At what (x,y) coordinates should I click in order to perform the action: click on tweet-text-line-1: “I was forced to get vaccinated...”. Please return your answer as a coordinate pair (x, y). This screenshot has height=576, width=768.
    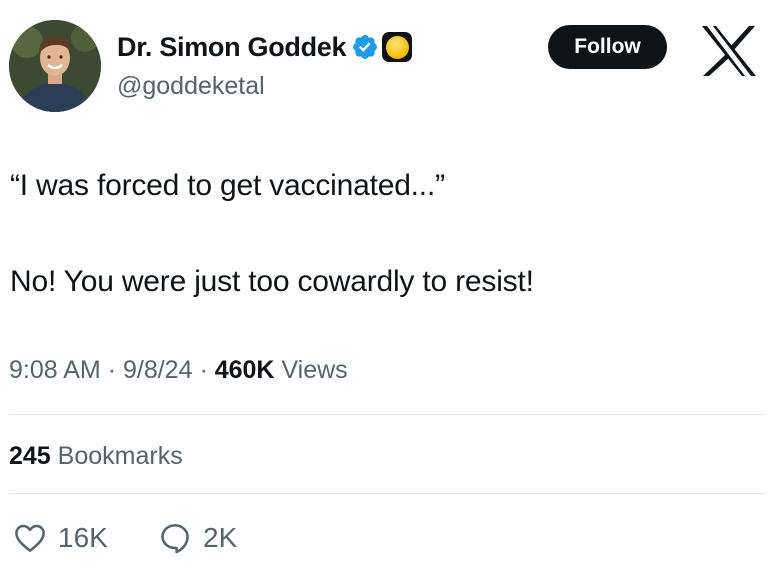
    Looking at the image, I should click on (227, 185).